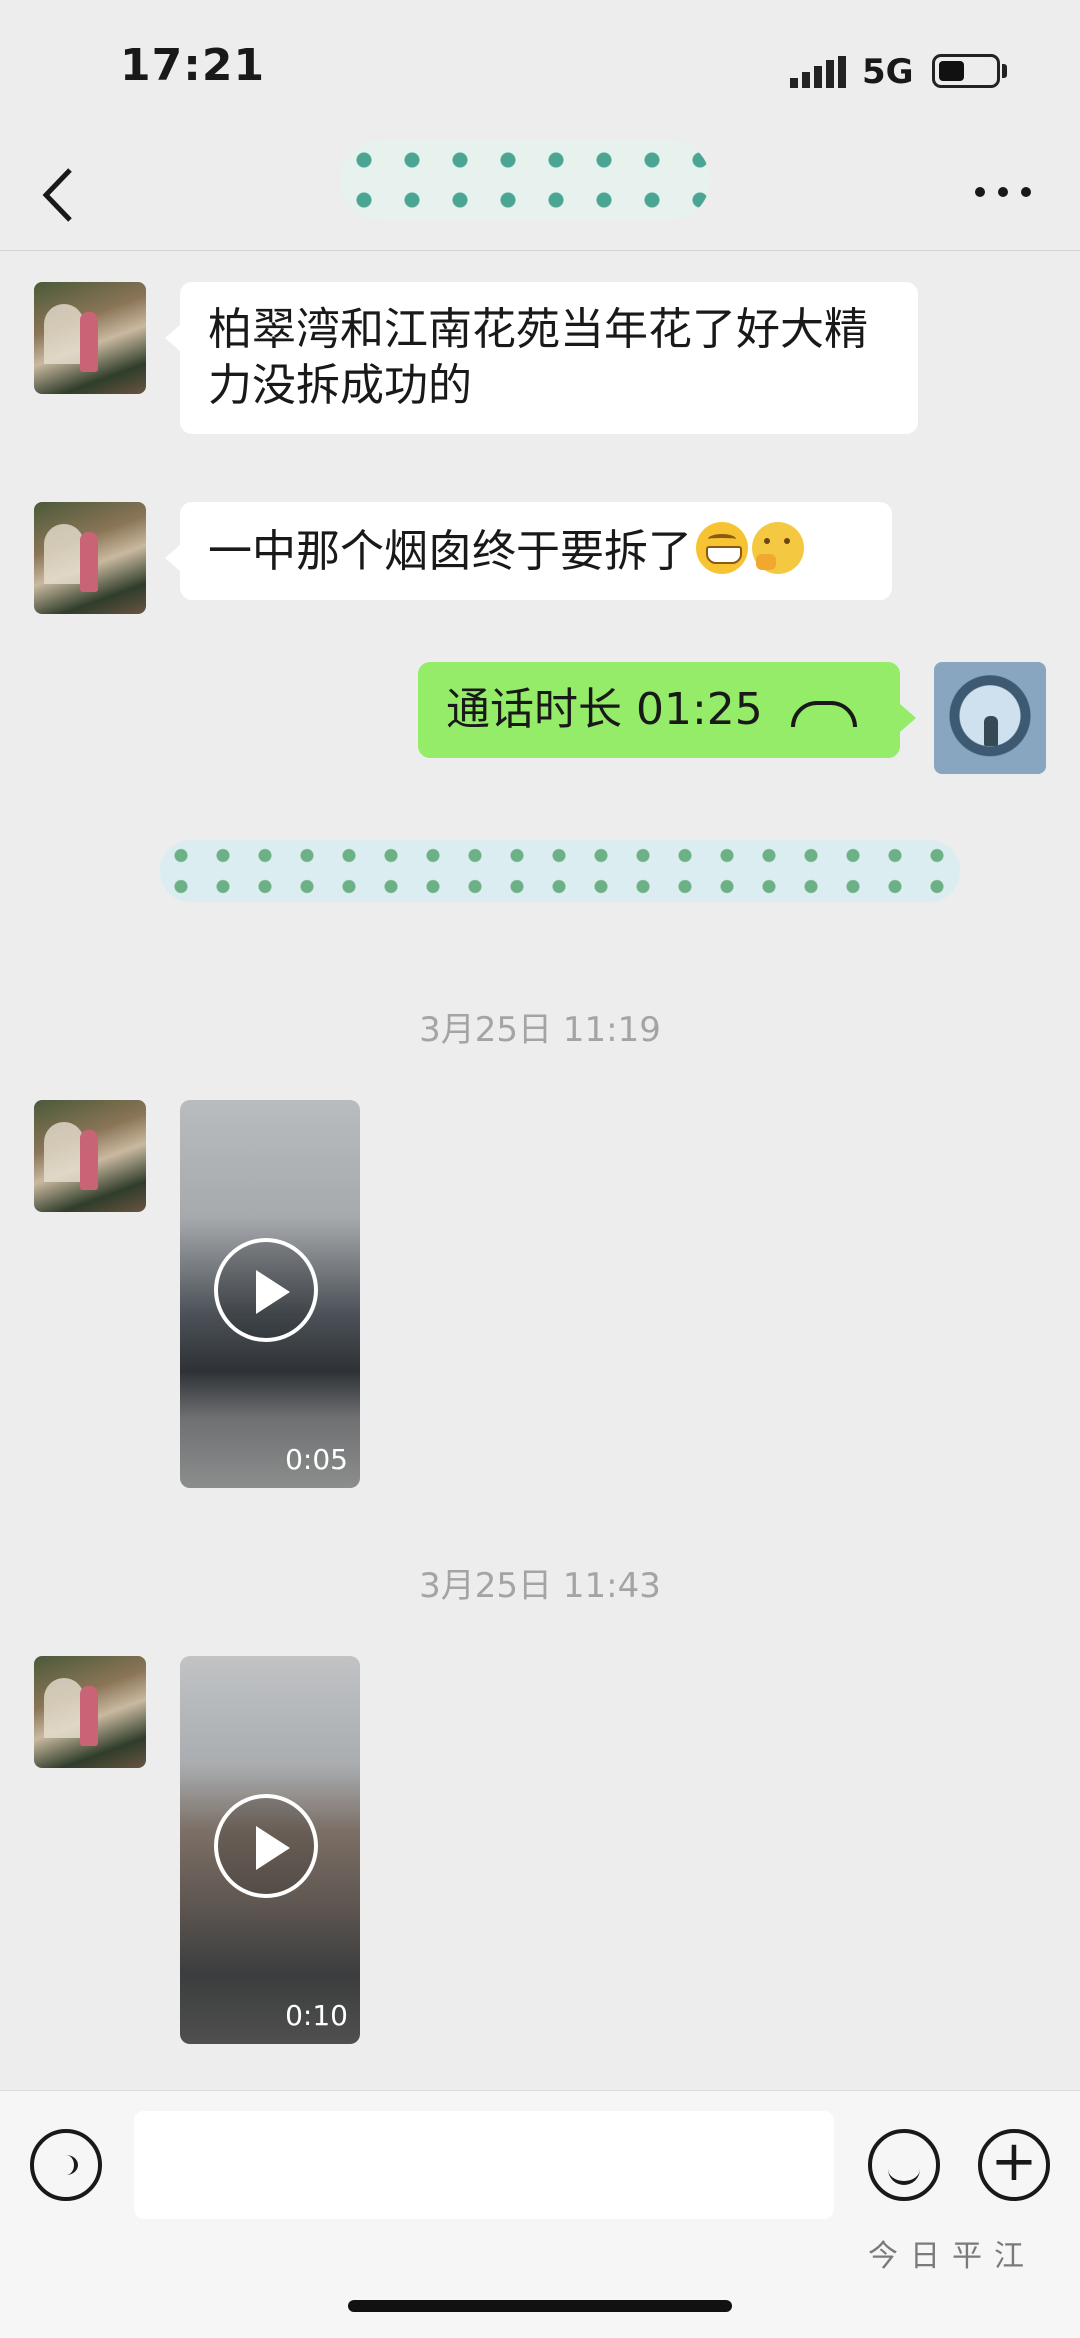  I want to click on watermark: 今日平江, so click(952, 2256).